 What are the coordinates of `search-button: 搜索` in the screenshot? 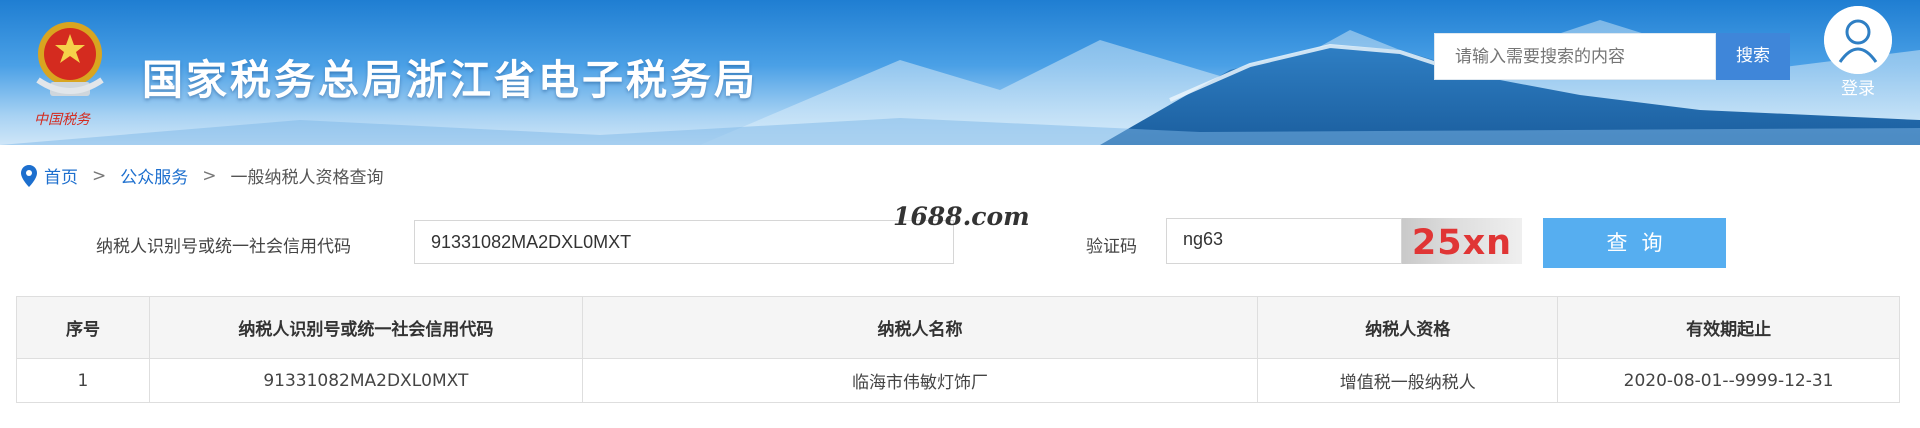 It's located at (1753, 56).